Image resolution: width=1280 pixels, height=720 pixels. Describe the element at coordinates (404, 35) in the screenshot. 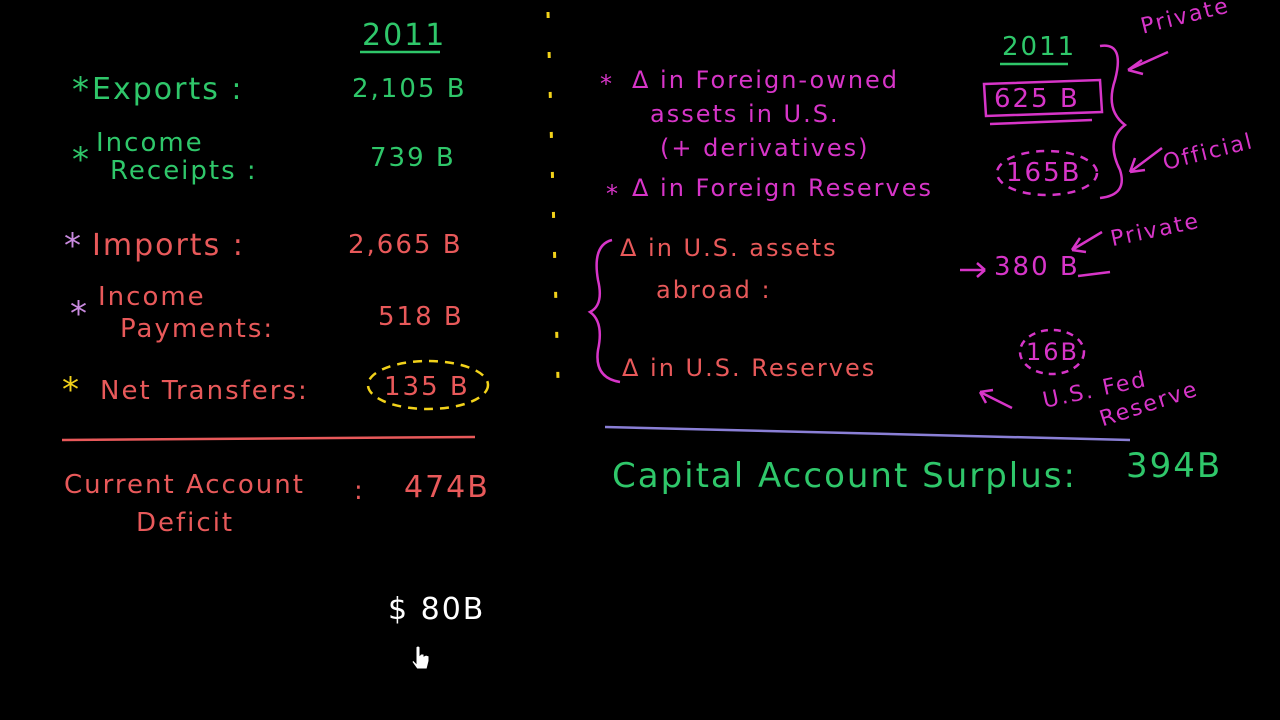

I see `left-year: 2011` at that location.